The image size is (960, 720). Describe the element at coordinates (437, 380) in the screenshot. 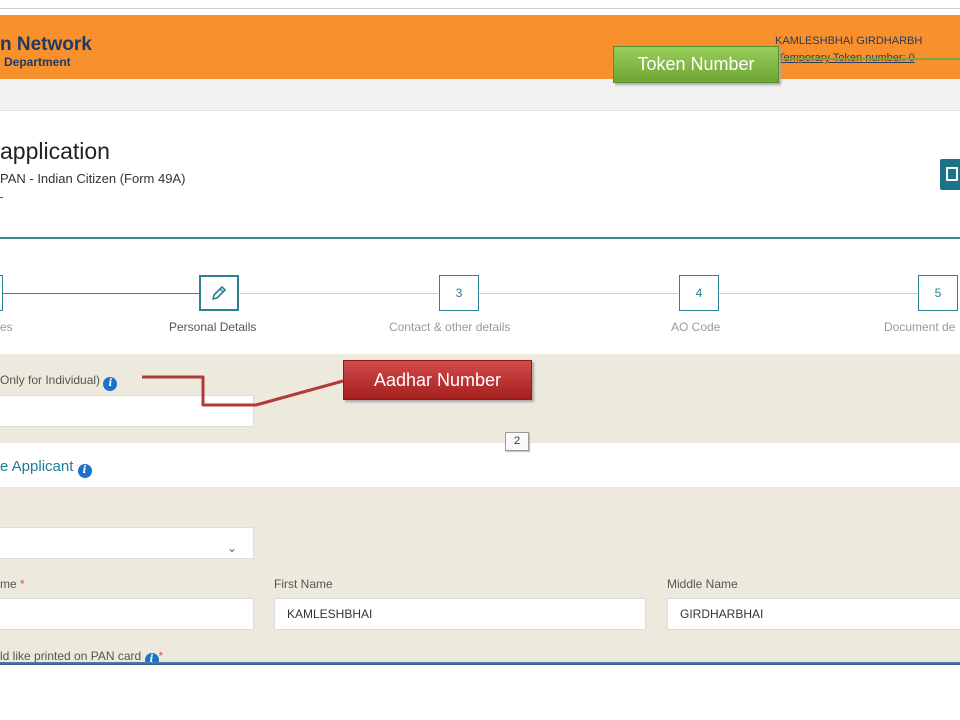

I see `aadhar-number-callout: Aadhar Number` at that location.